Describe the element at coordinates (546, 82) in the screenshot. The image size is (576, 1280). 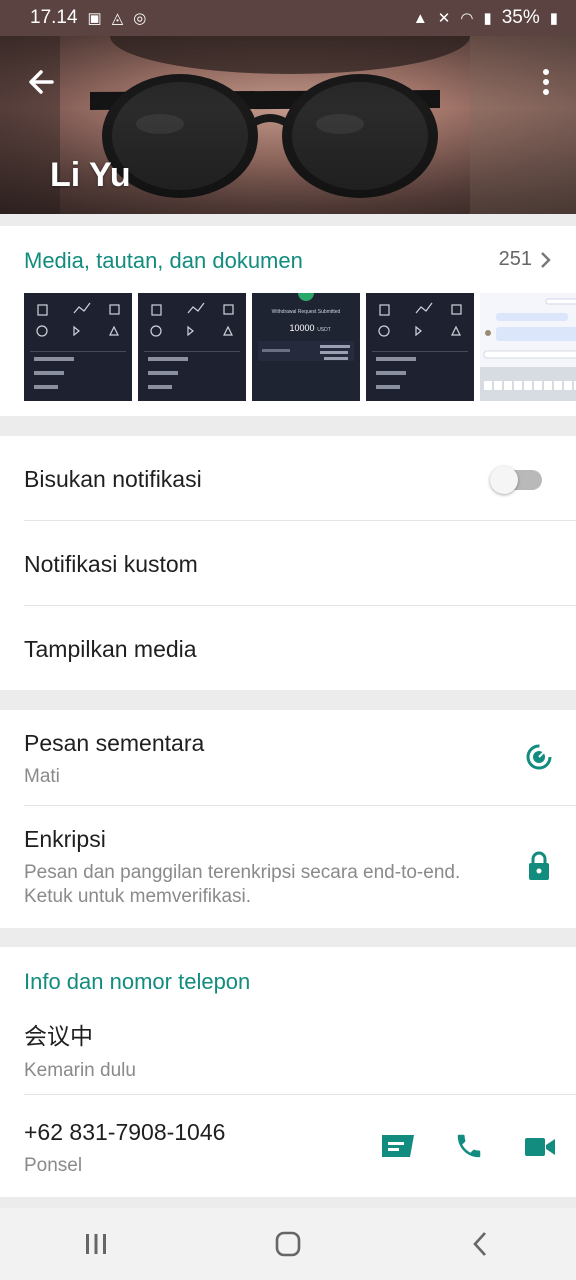
I see `more-options-button` at that location.